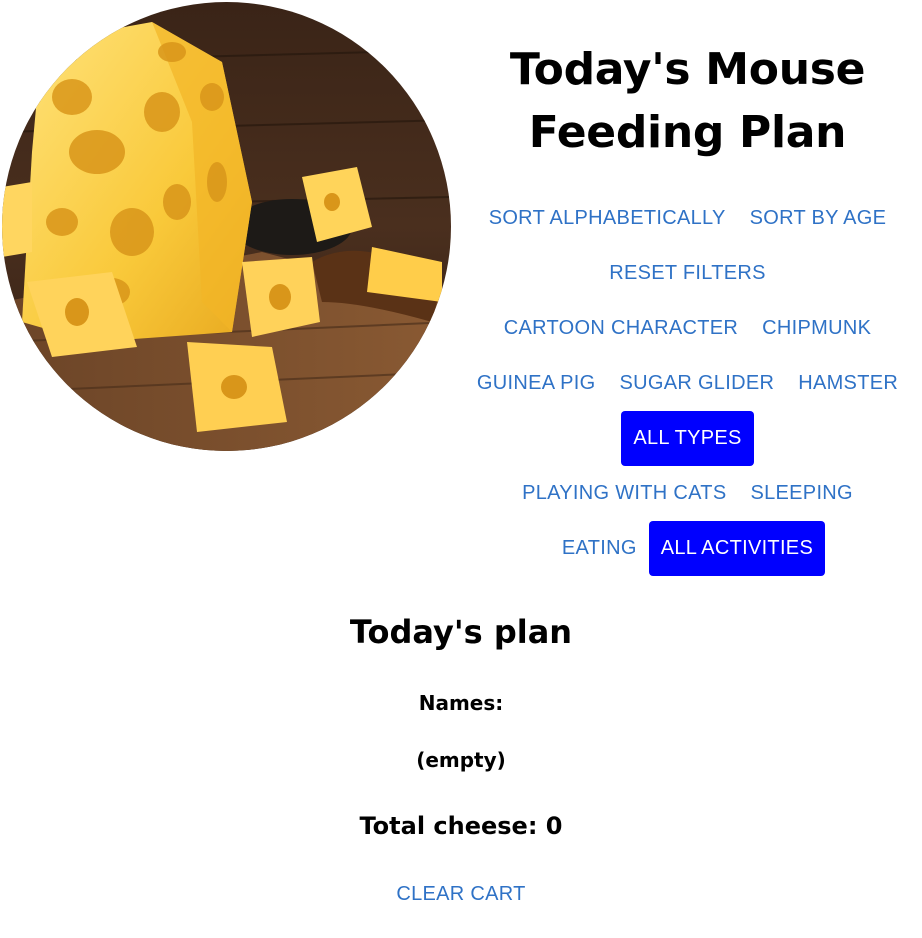 The width and height of the screenshot is (922, 938). I want to click on filter-guinea-pig-button: GUINEA PIG, so click(536, 383).